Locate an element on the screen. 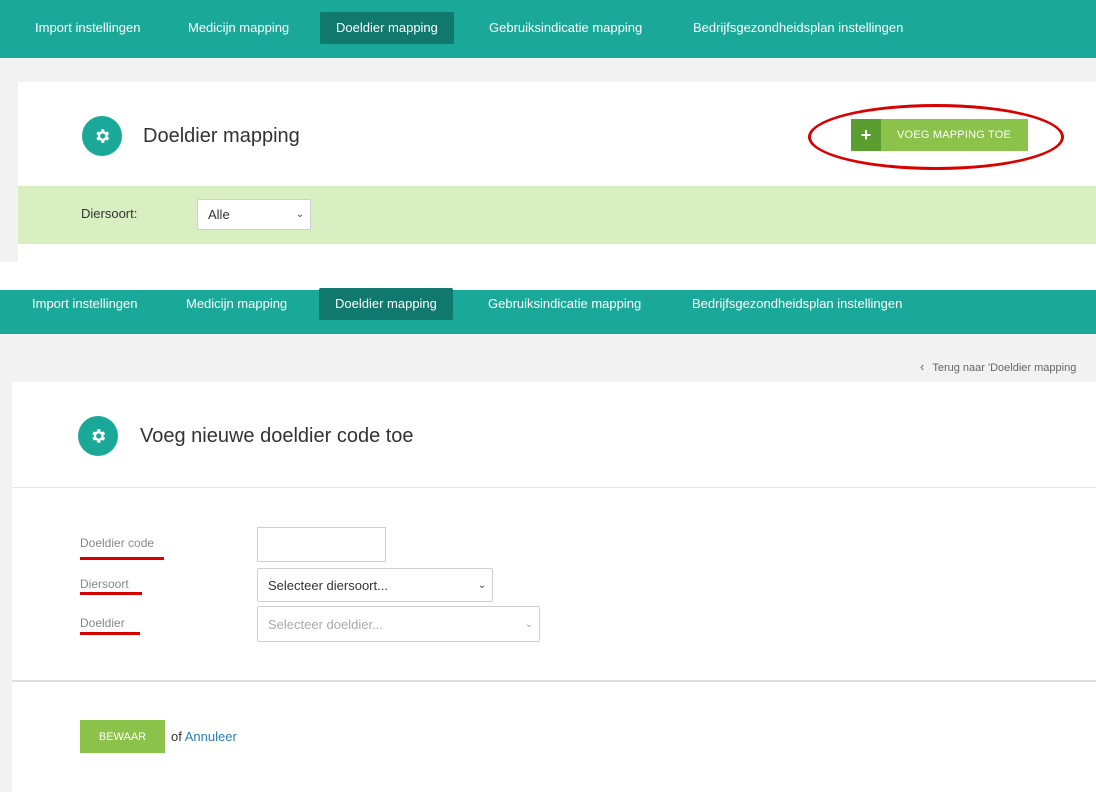 The height and width of the screenshot is (792, 1096). save-button: BEWAAR is located at coordinates (122, 736).